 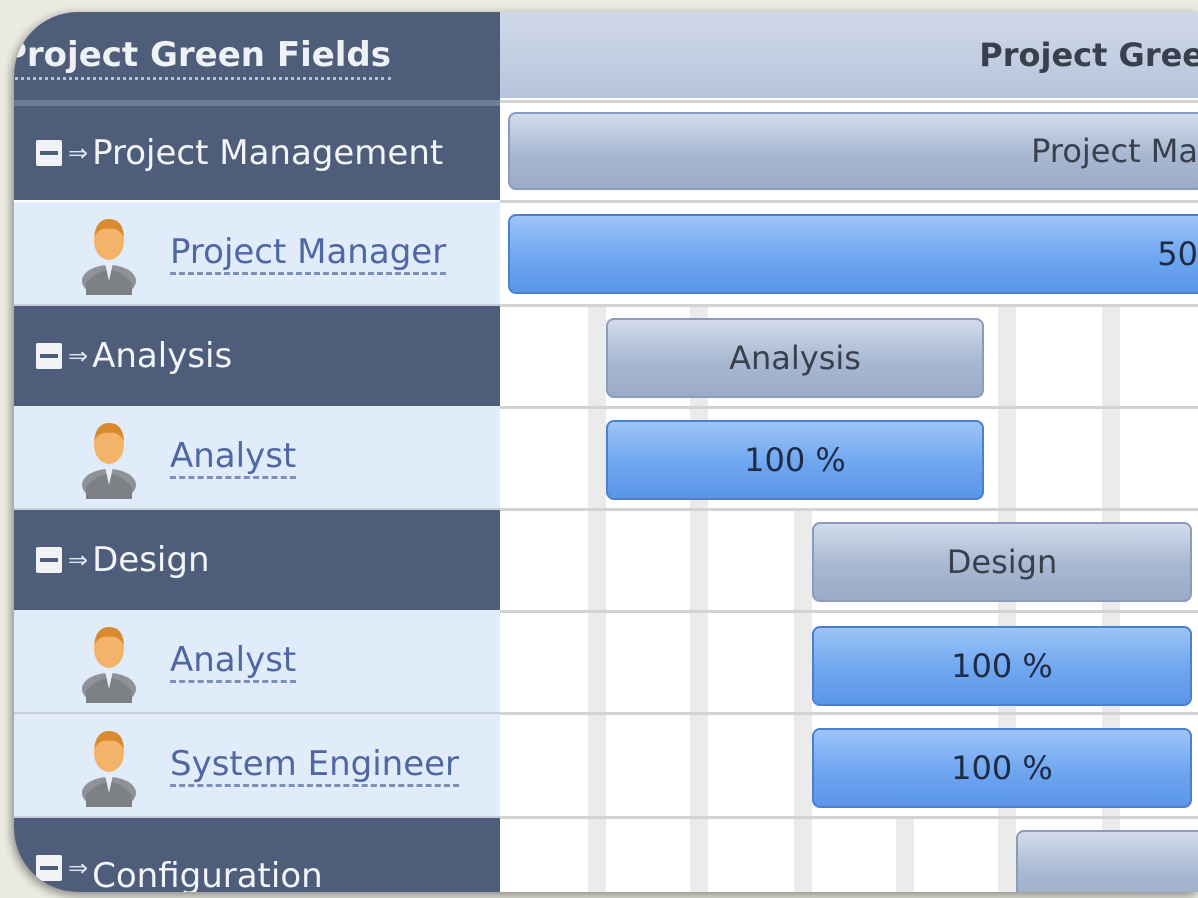 I want to click on resource-row-system-engineer: System Engineer, so click(x=257, y=766).